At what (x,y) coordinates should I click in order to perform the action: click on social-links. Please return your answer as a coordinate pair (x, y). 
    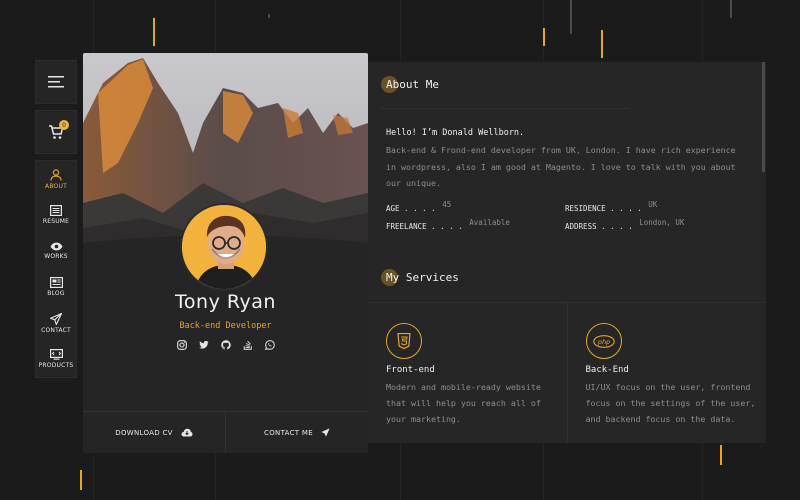
    Looking at the image, I should click on (225, 345).